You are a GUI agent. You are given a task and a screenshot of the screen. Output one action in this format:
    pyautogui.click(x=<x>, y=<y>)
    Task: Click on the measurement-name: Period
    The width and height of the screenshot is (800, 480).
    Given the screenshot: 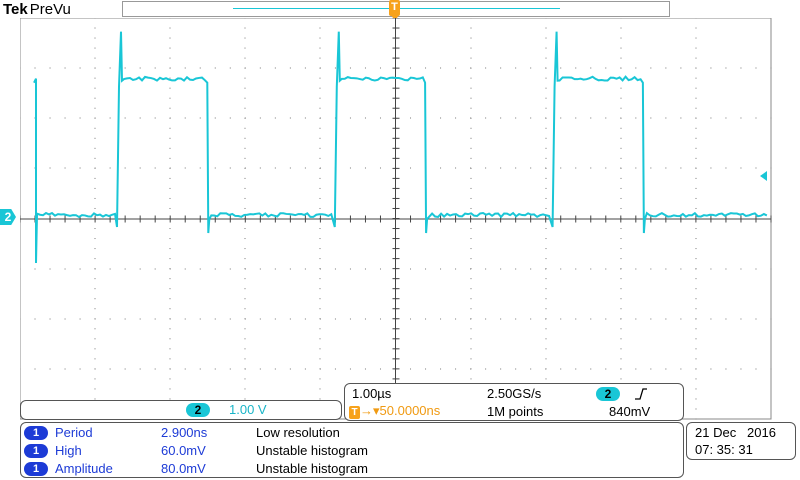 What is the action you would take?
    pyautogui.click(x=74, y=432)
    